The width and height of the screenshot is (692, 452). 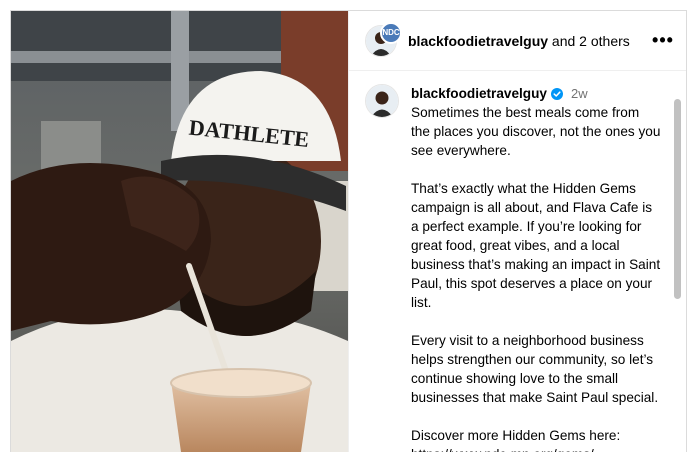 What do you see at coordinates (663, 40) in the screenshot?
I see `more-options-icon: •••` at bounding box center [663, 40].